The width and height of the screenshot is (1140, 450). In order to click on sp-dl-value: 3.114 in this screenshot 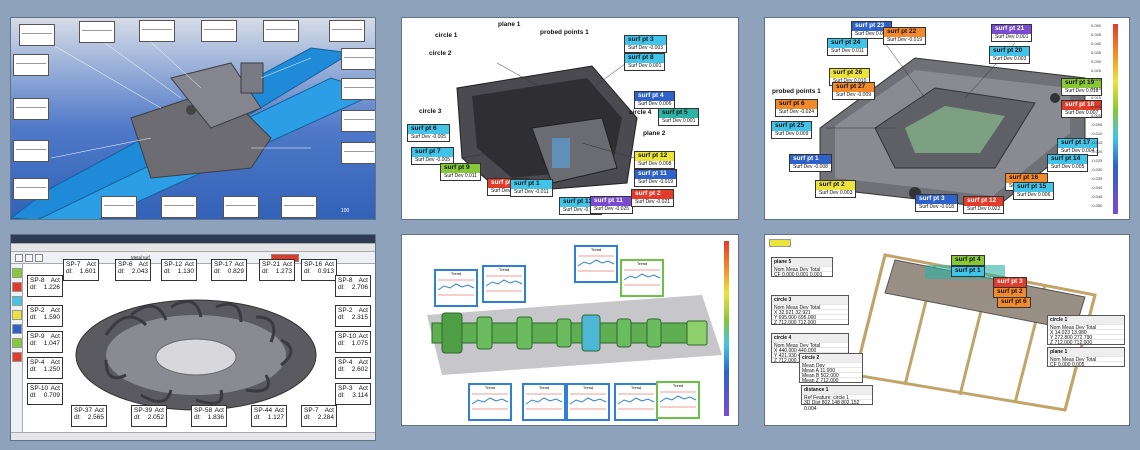, I will do `click(360, 395)`.